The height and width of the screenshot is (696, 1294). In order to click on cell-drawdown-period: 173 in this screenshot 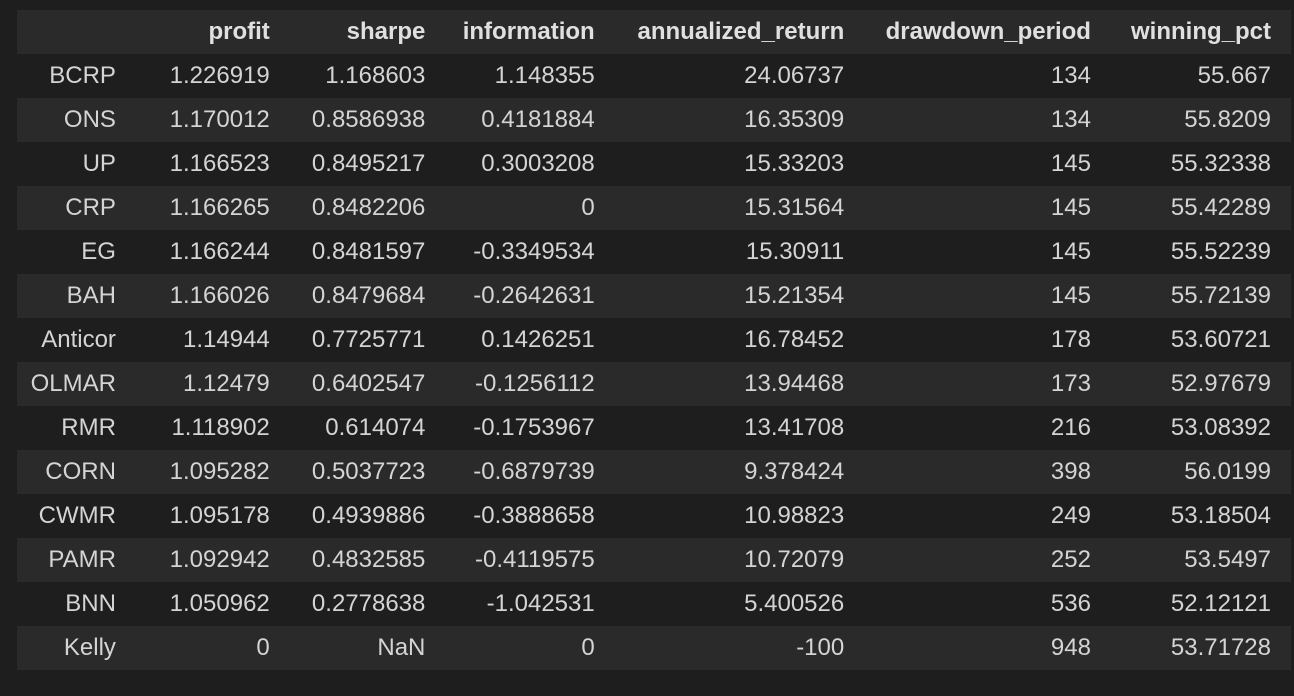, I will do `click(1070, 383)`.